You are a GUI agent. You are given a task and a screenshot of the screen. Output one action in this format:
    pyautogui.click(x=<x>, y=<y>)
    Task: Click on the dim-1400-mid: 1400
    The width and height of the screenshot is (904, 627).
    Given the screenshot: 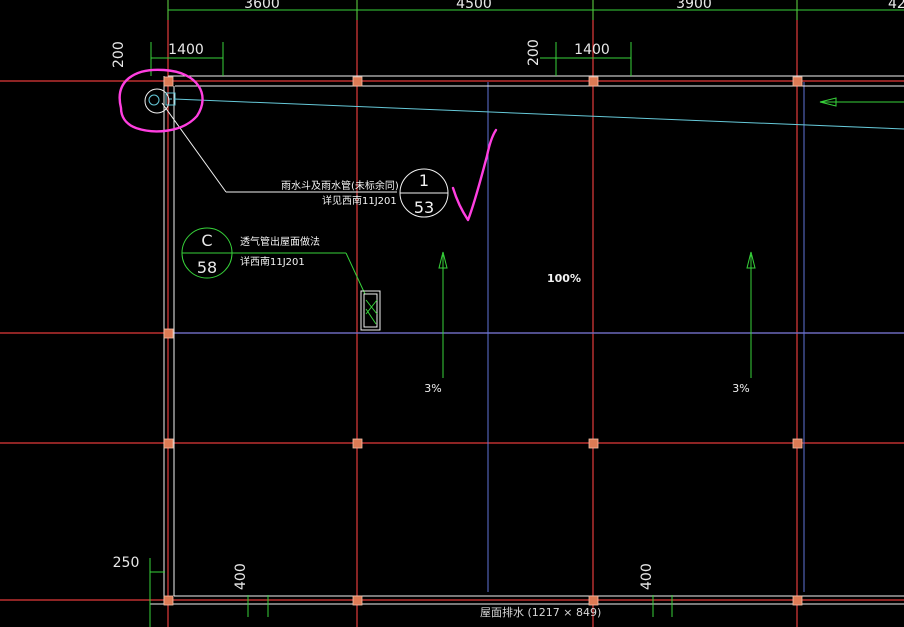 What is the action you would take?
    pyautogui.click(x=592, y=50)
    